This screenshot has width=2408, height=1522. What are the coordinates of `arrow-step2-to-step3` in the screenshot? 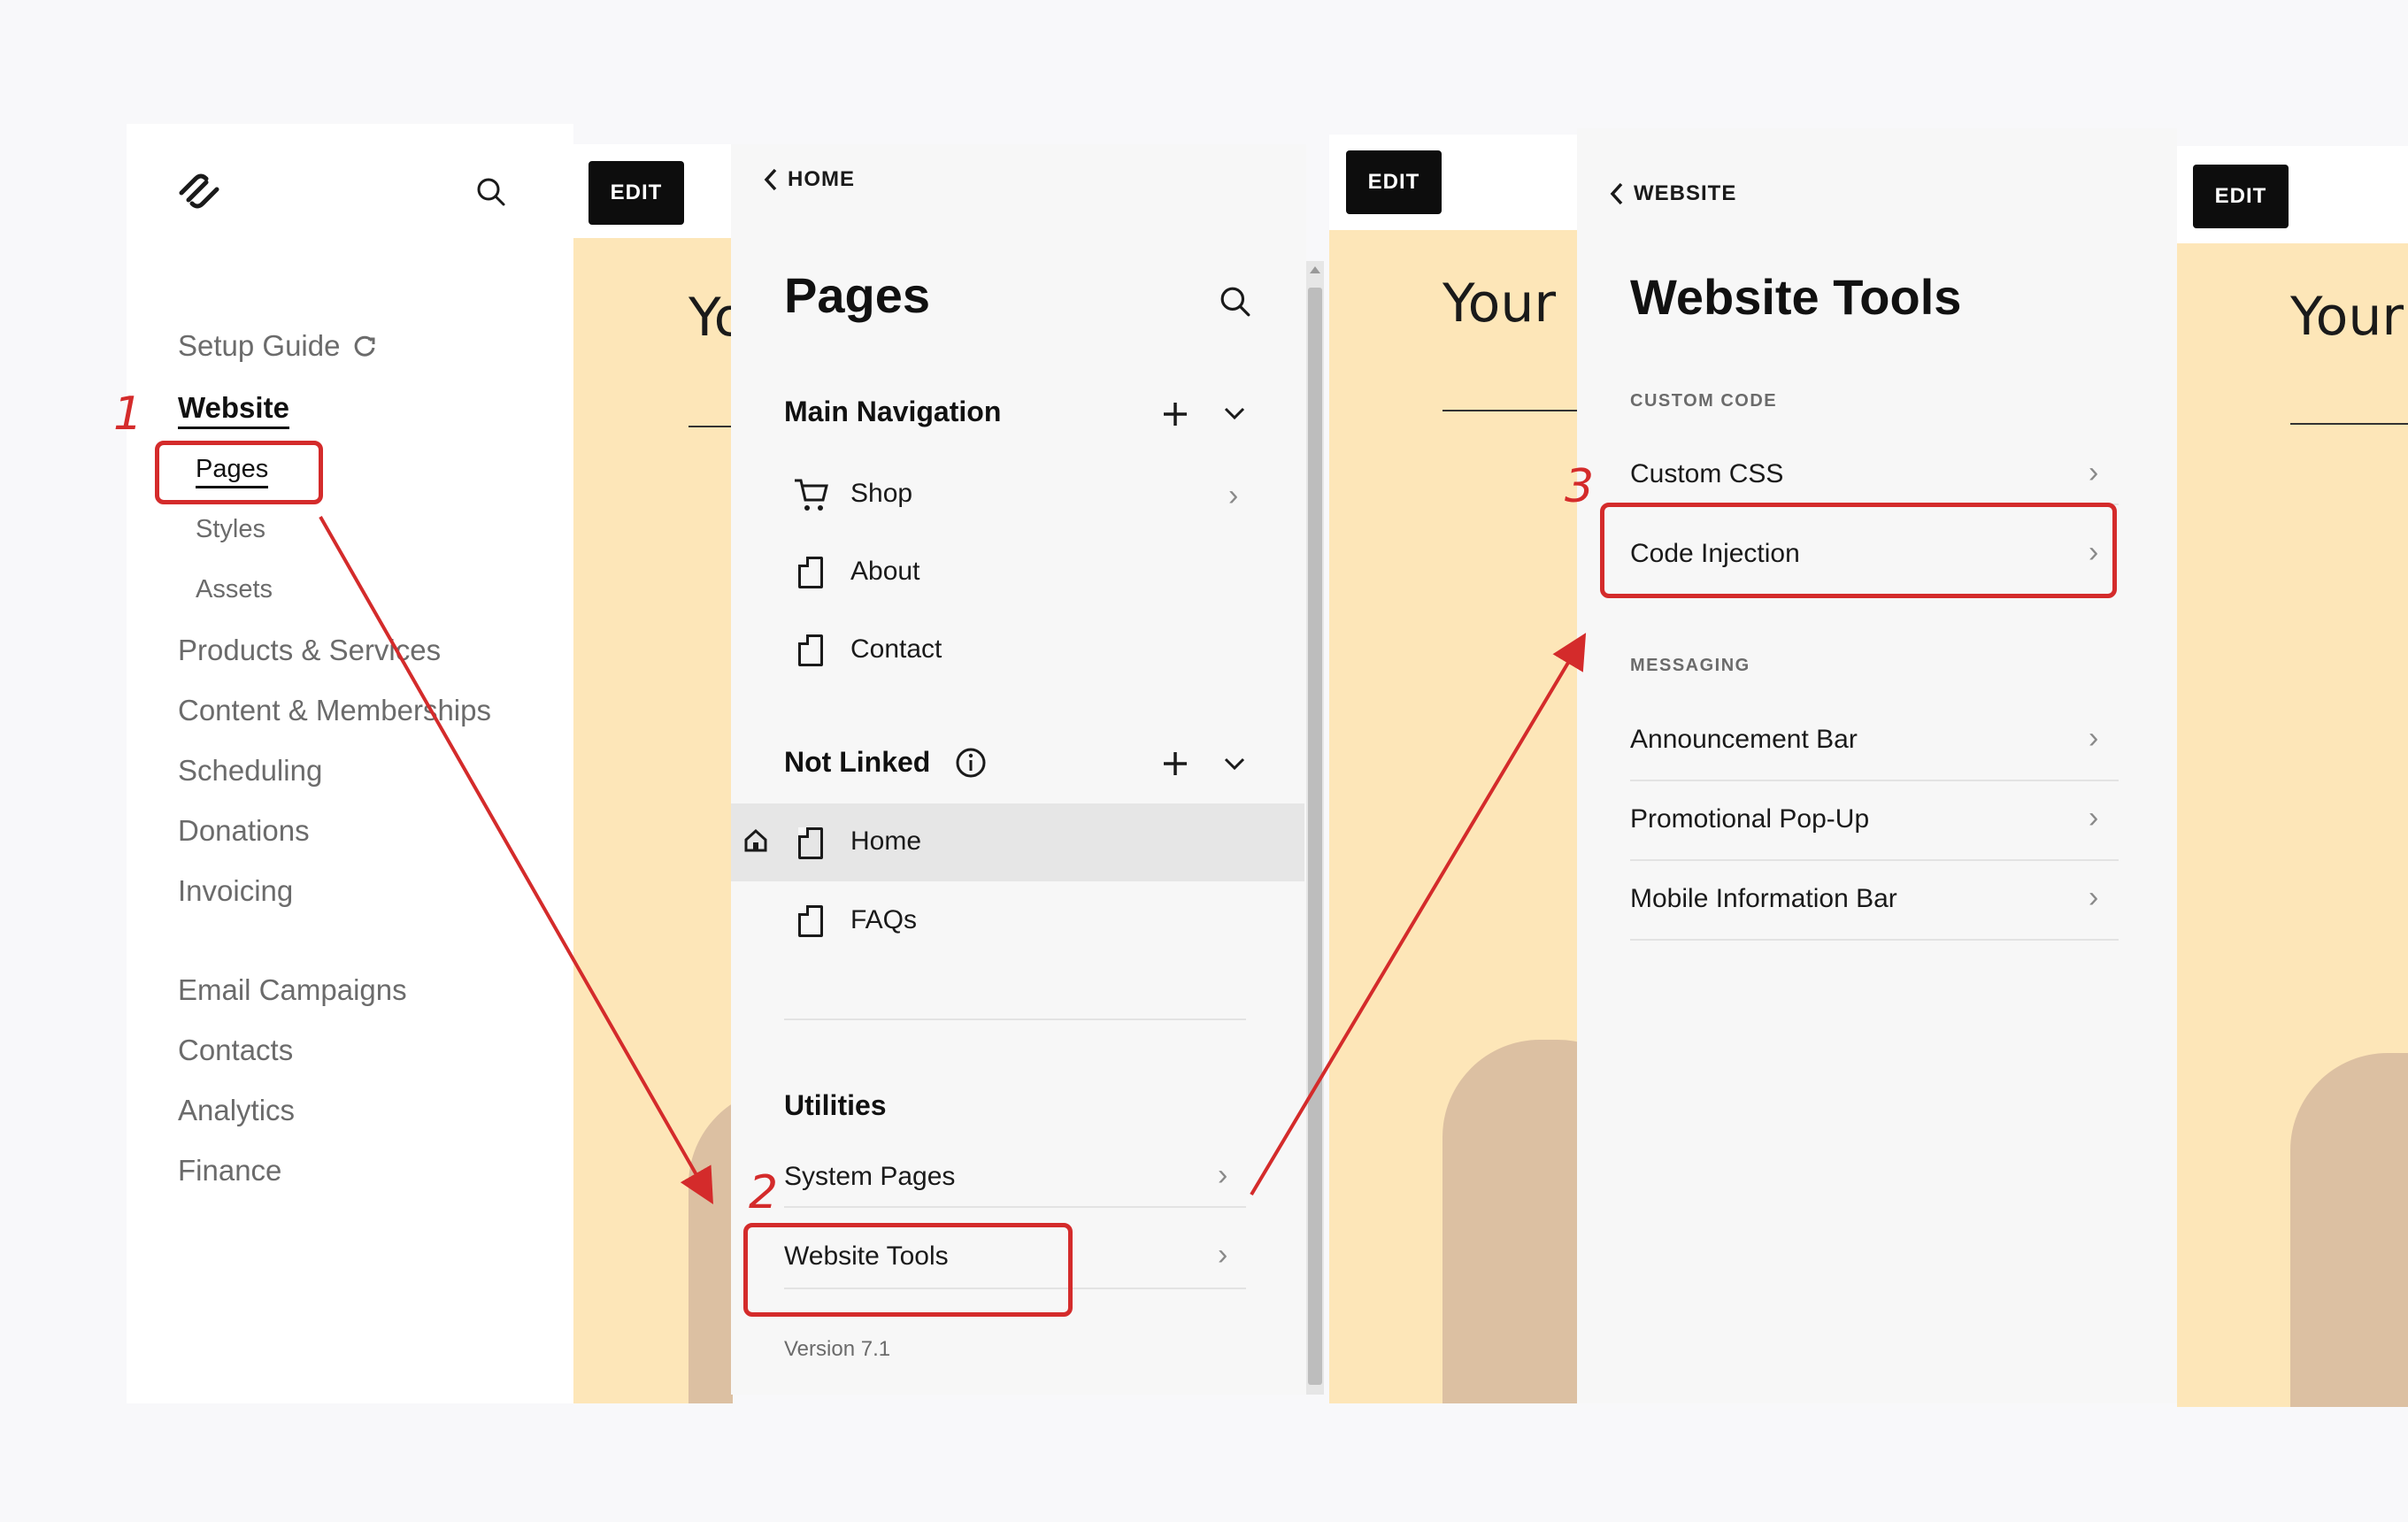 It's located at (1418, 915).